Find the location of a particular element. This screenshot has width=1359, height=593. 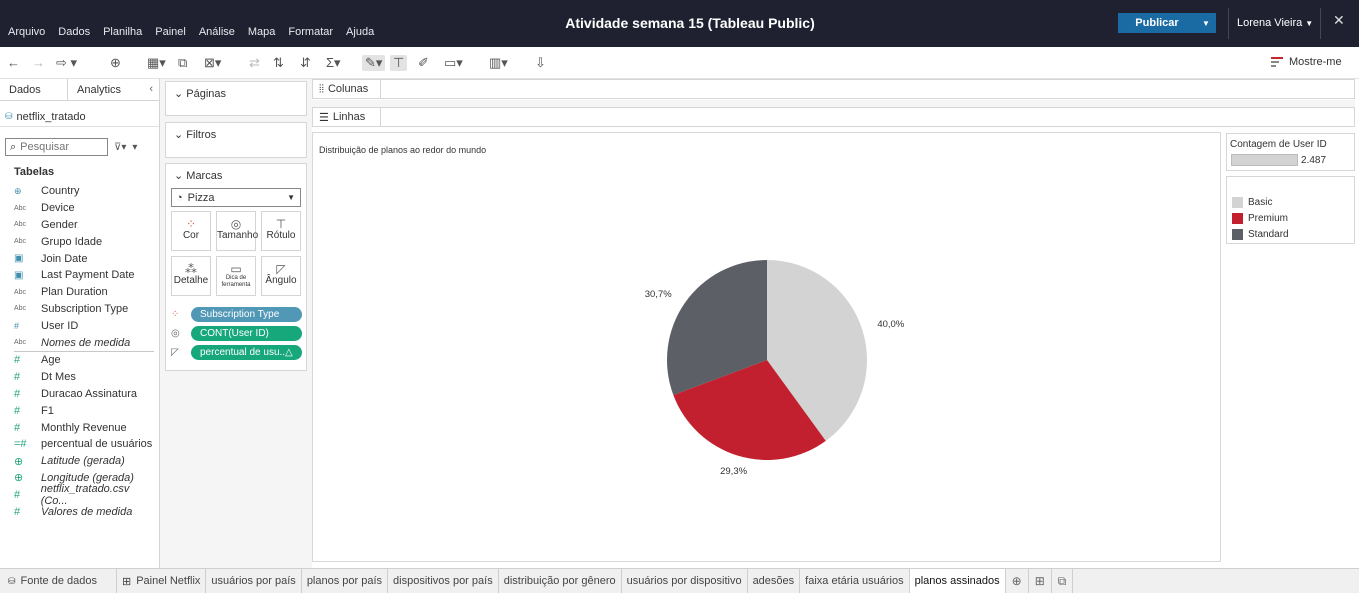

size-legend: Contagem de User ID 2.487 is located at coordinates (1290, 152).